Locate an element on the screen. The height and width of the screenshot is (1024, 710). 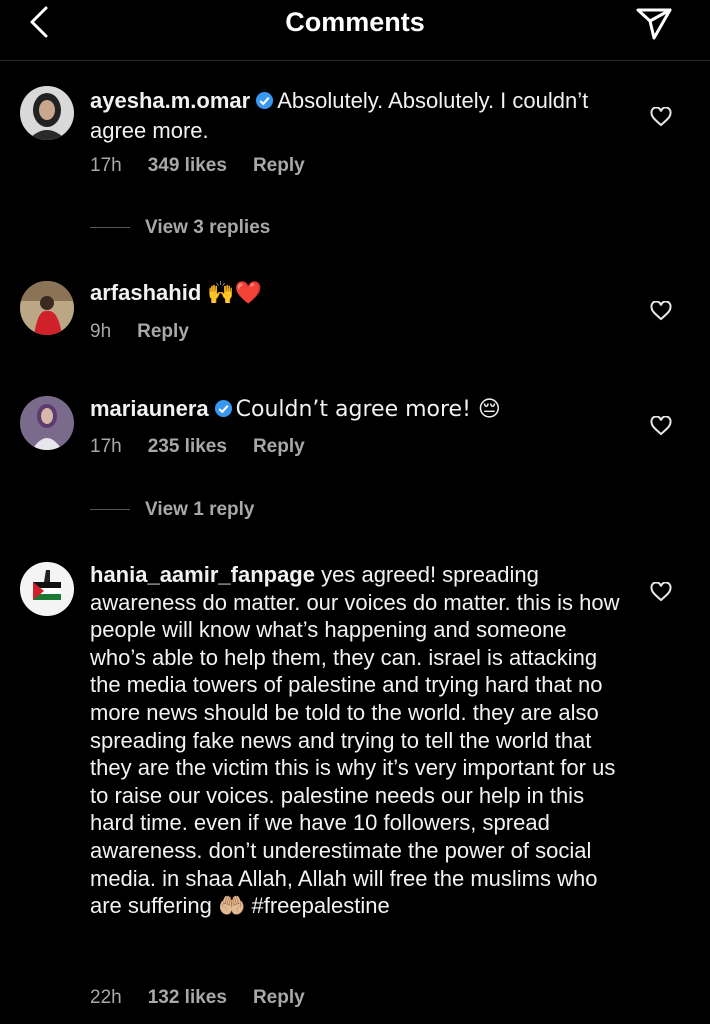
comment-meta: 17h 235 likes Reply is located at coordinates (210, 447).